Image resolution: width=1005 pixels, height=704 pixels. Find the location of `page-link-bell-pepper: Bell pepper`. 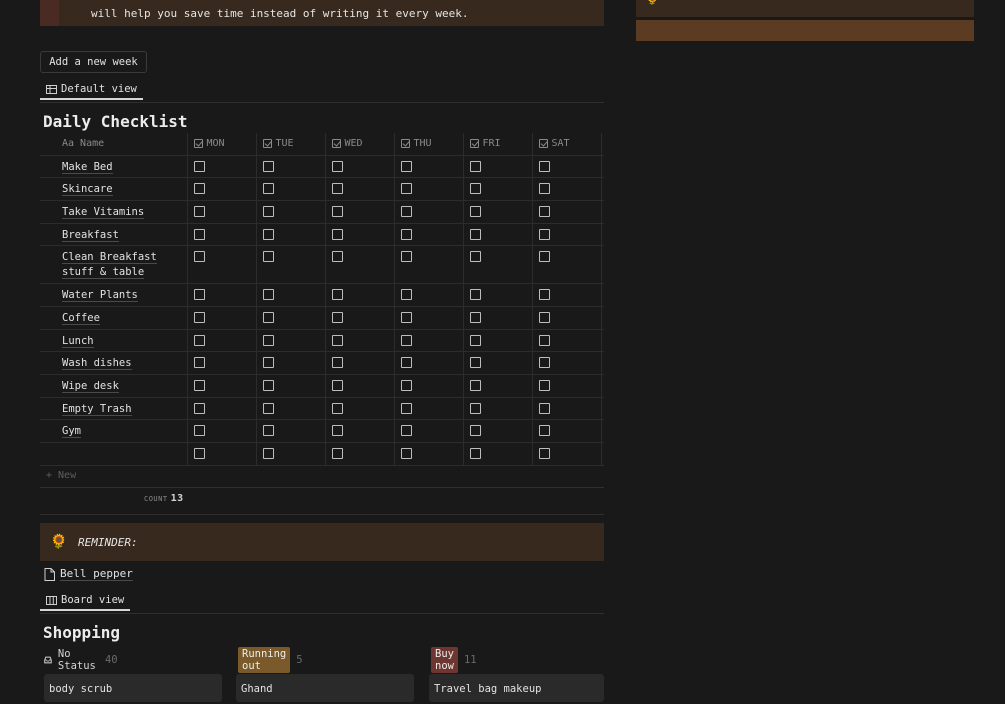

page-link-bell-pepper: Bell pepper is located at coordinates (88, 574).